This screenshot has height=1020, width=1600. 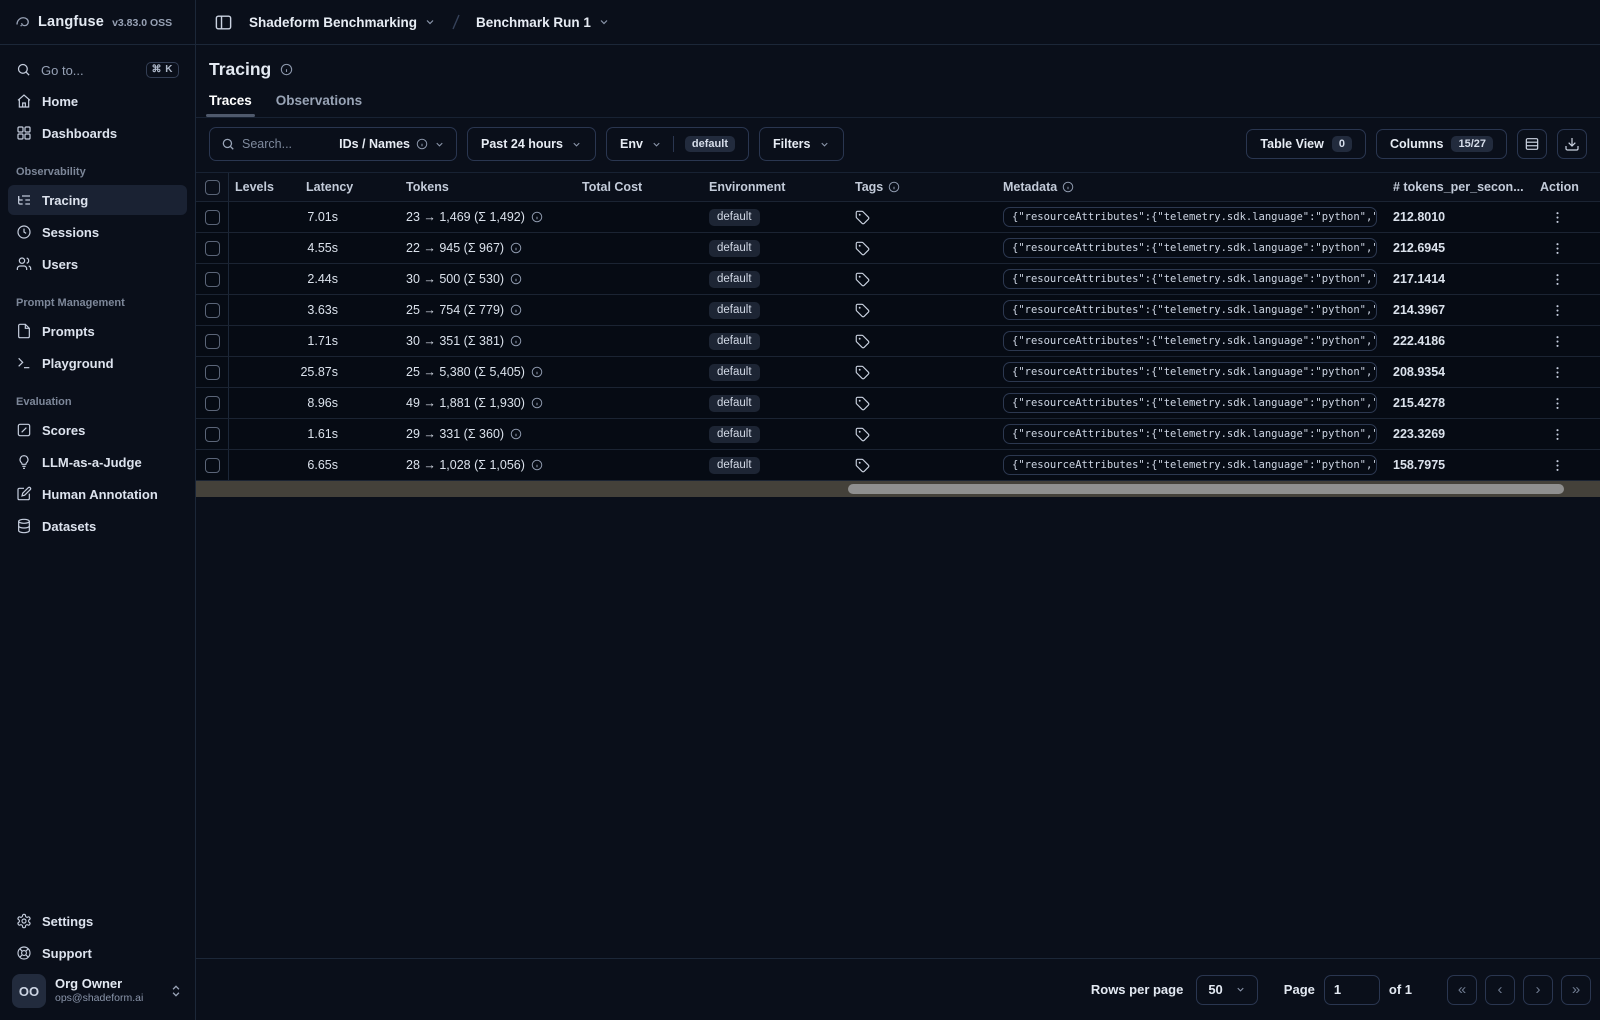 What do you see at coordinates (1576, 989) in the screenshot?
I see `last-page-button: »` at bounding box center [1576, 989].